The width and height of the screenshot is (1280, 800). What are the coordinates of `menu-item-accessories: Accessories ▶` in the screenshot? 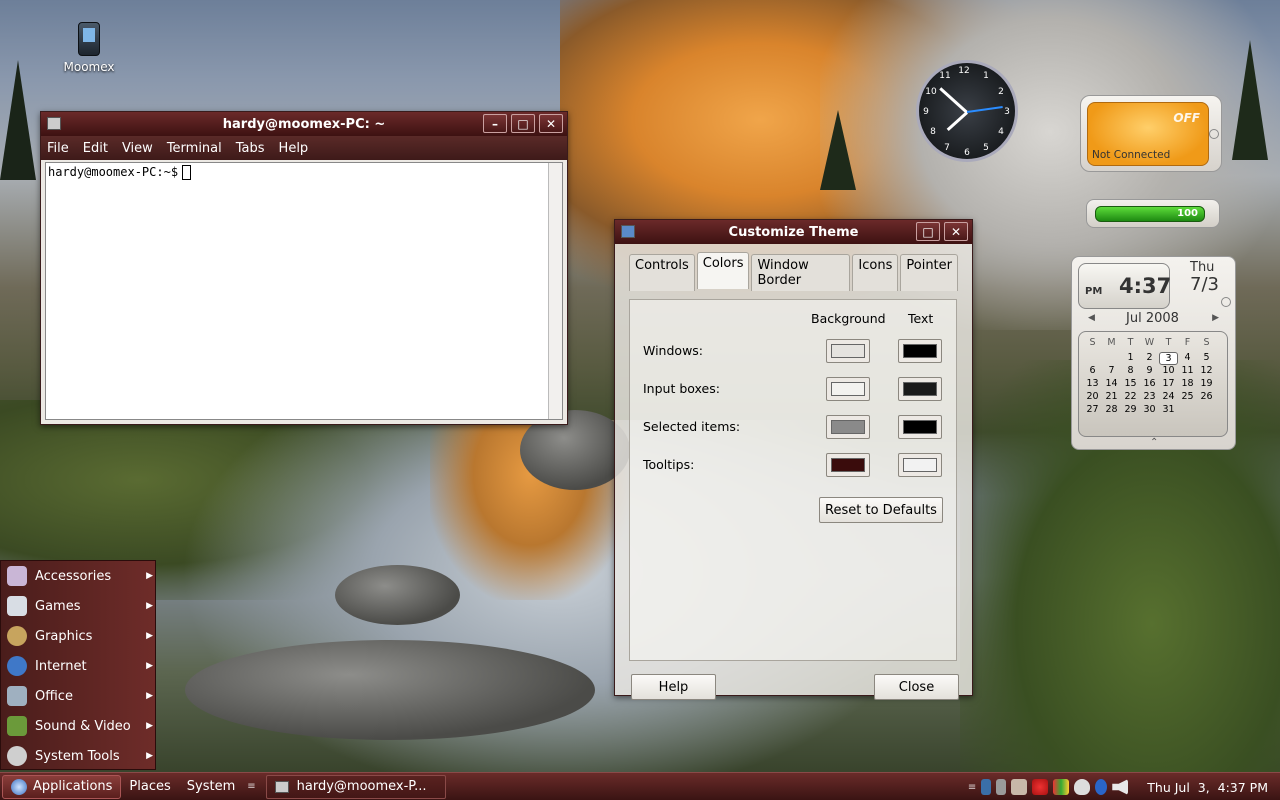 It's located at (79, 576).